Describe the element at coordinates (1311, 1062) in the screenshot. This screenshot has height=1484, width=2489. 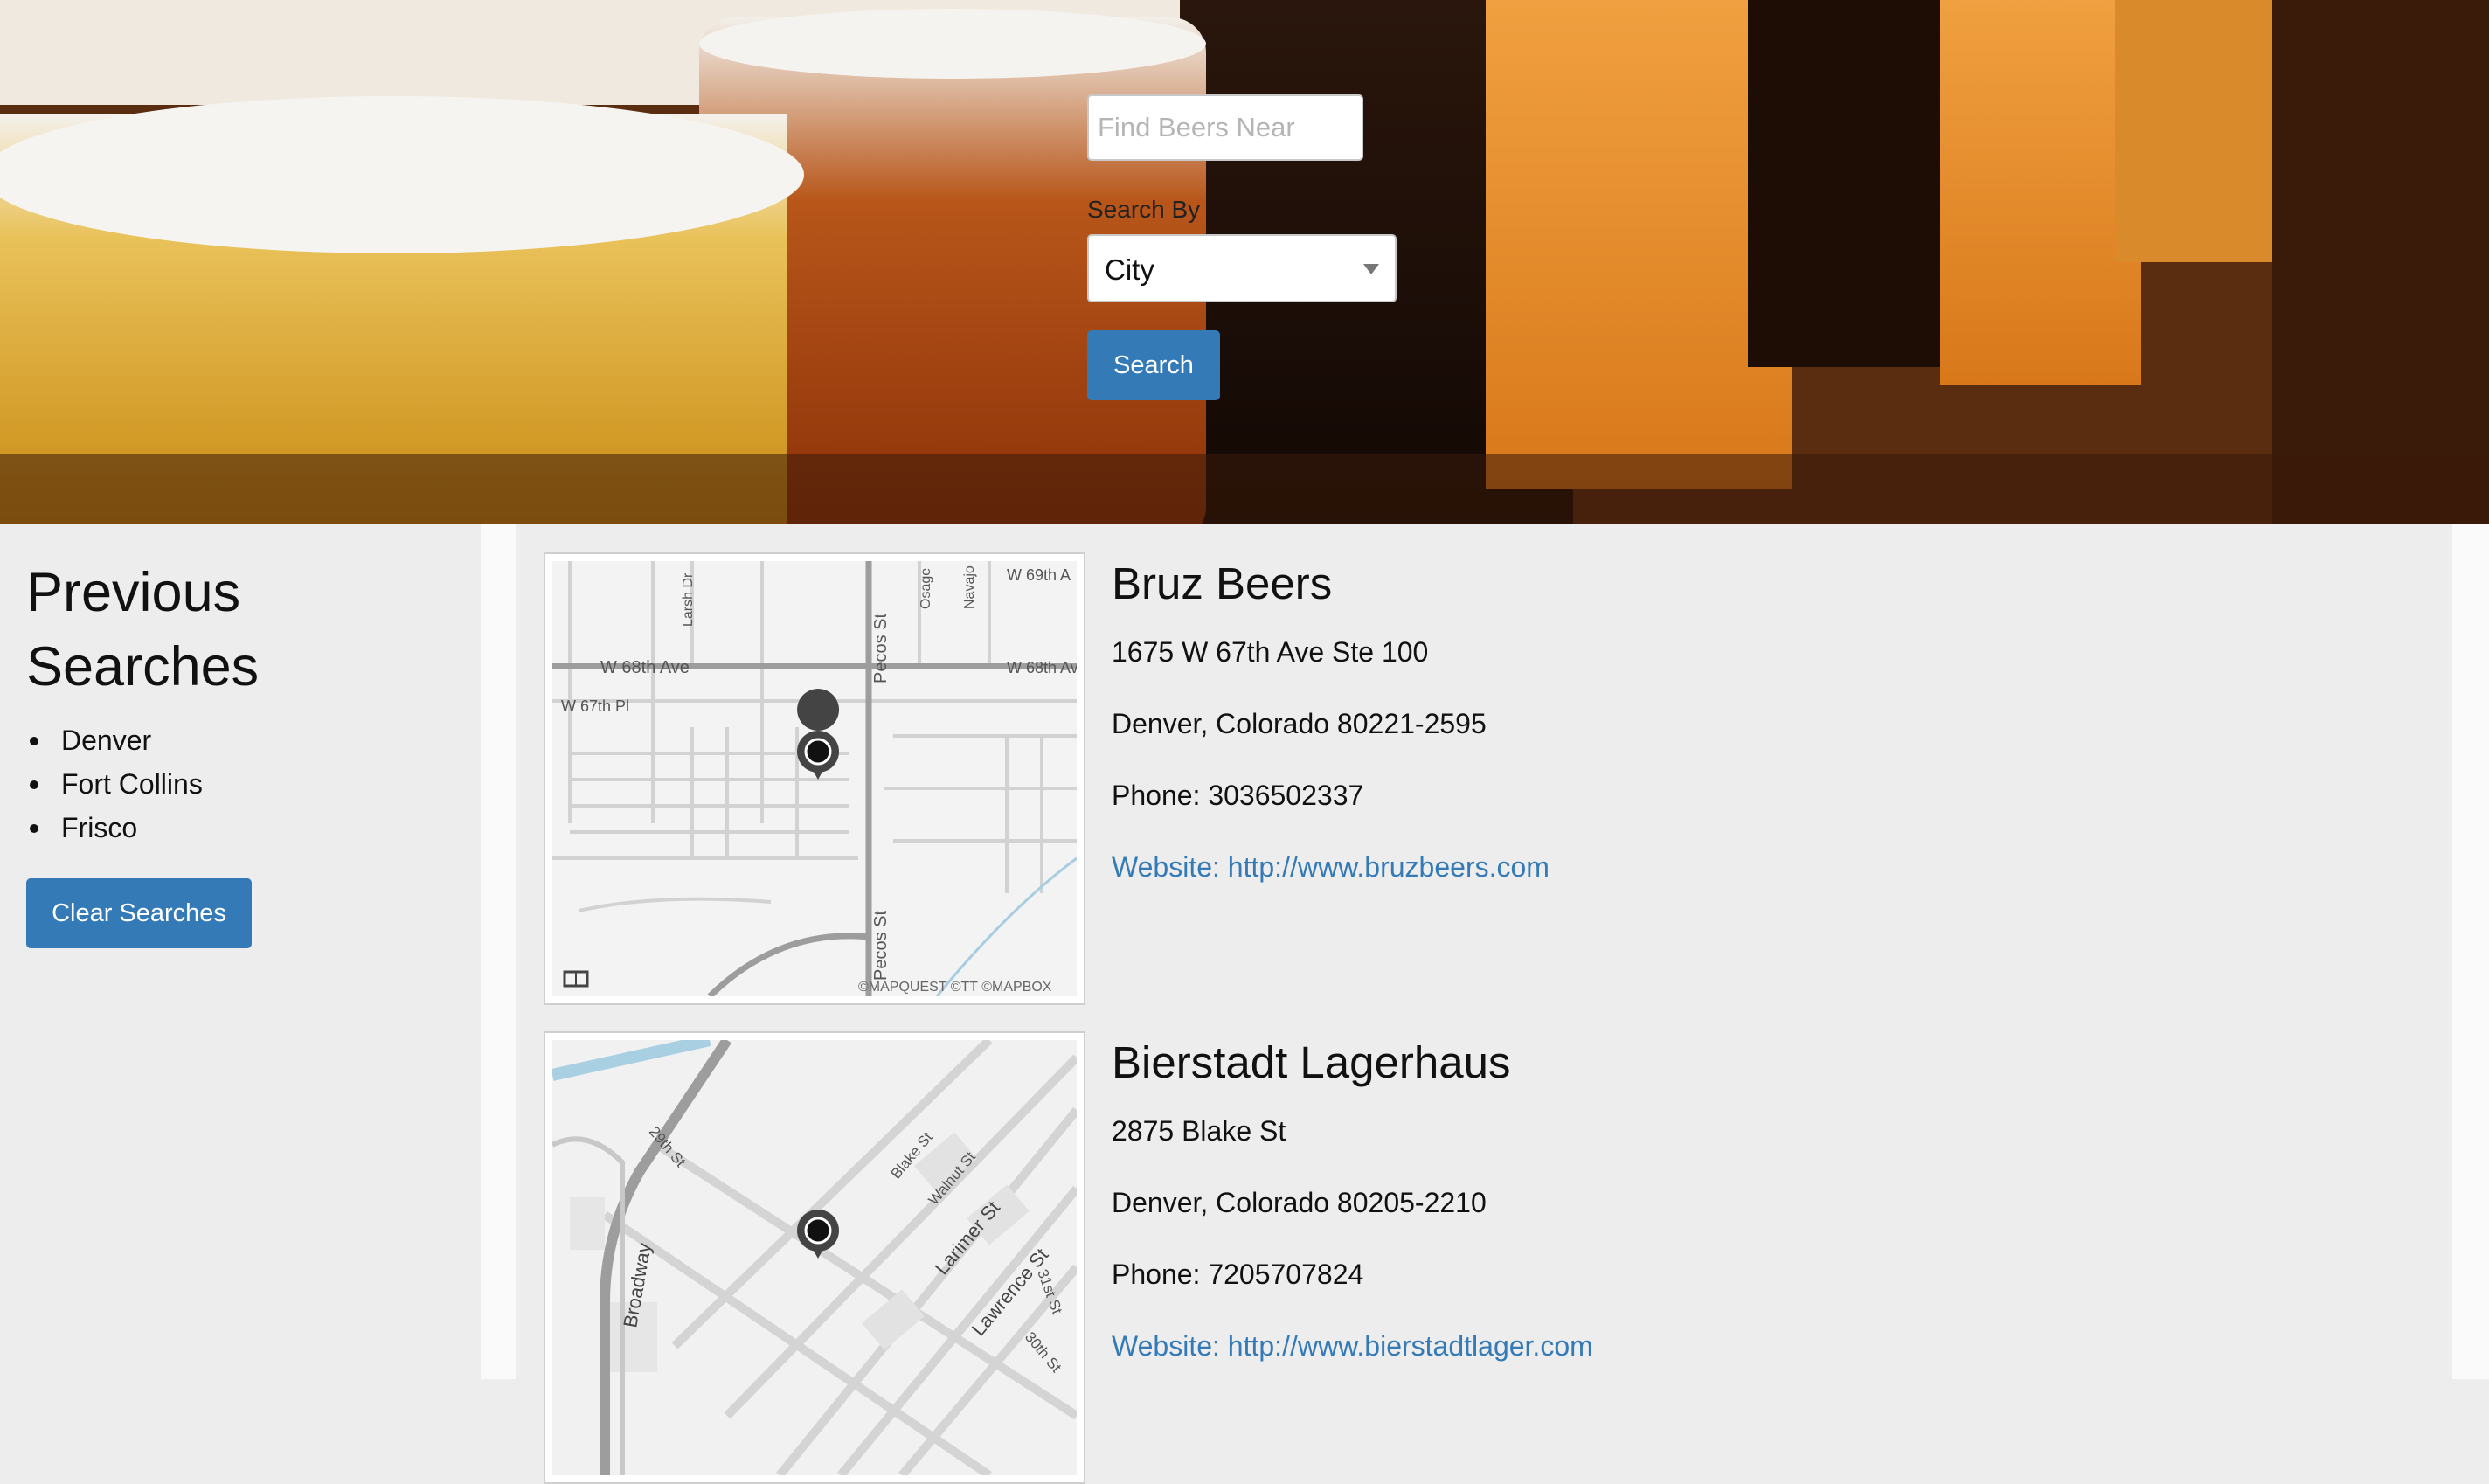
I see `brewery-name: Bierstadt Lagerhaus` at that location.